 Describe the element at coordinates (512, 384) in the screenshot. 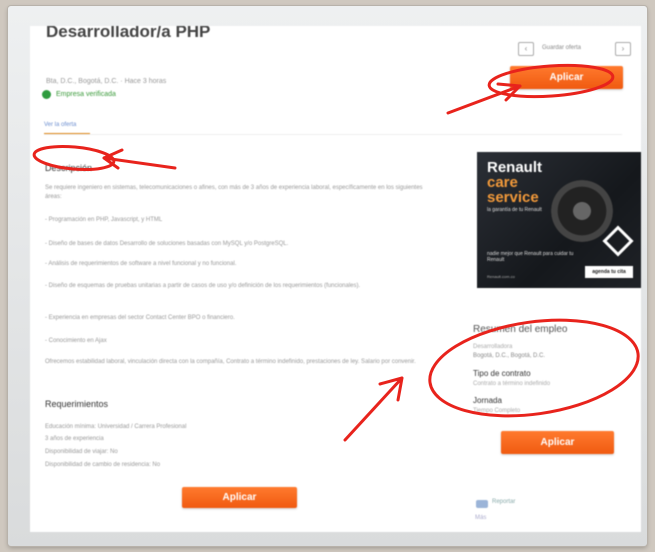

I see `summary-contract-value: Contrato a término indefinido` at that location.